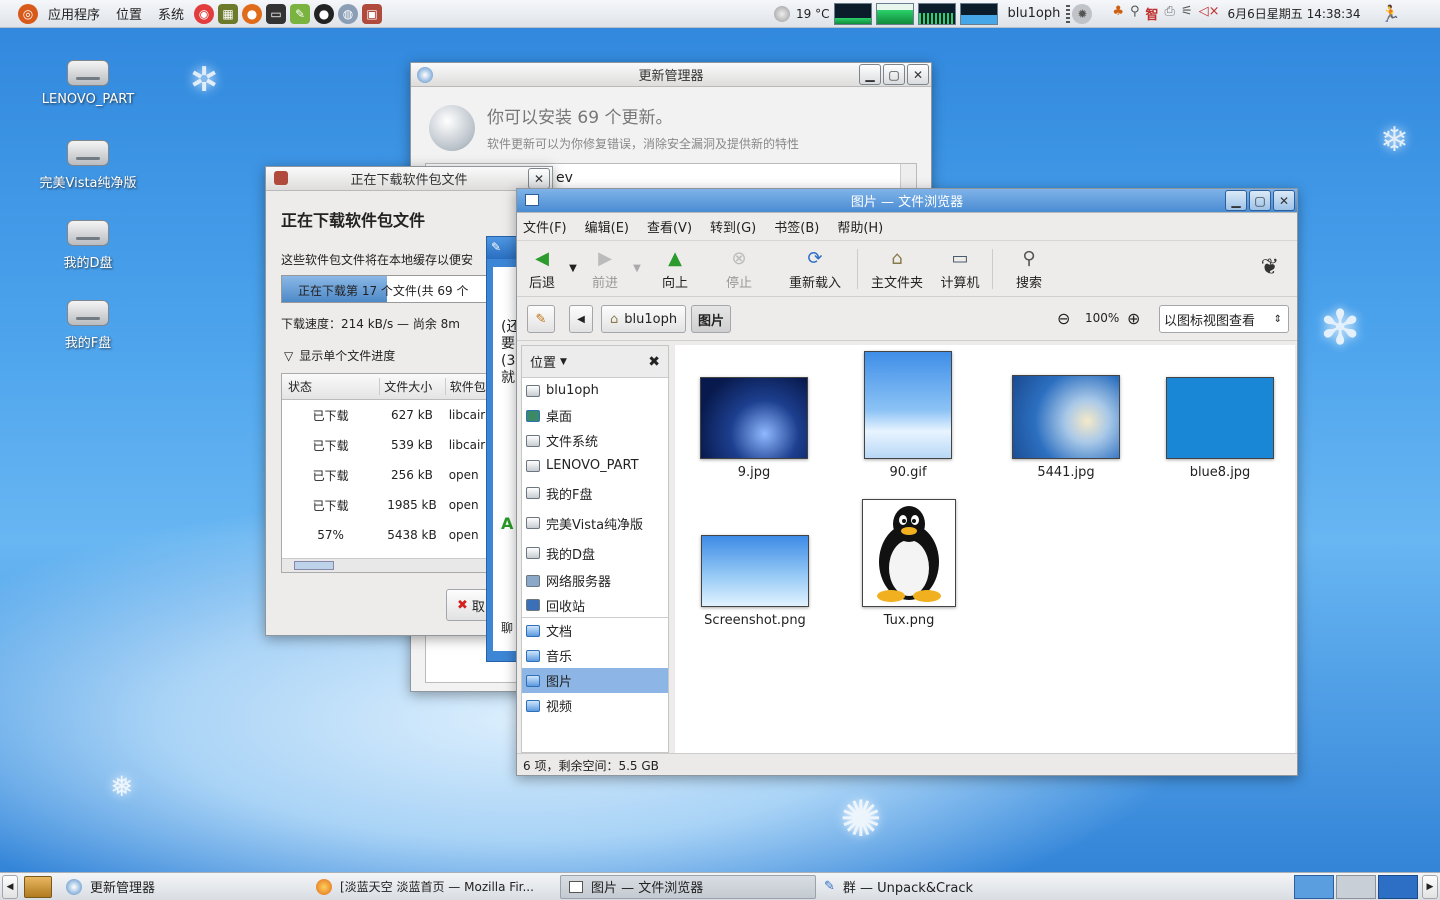  I want to click on menu-edit: 编辑(E), so click(607, 226).